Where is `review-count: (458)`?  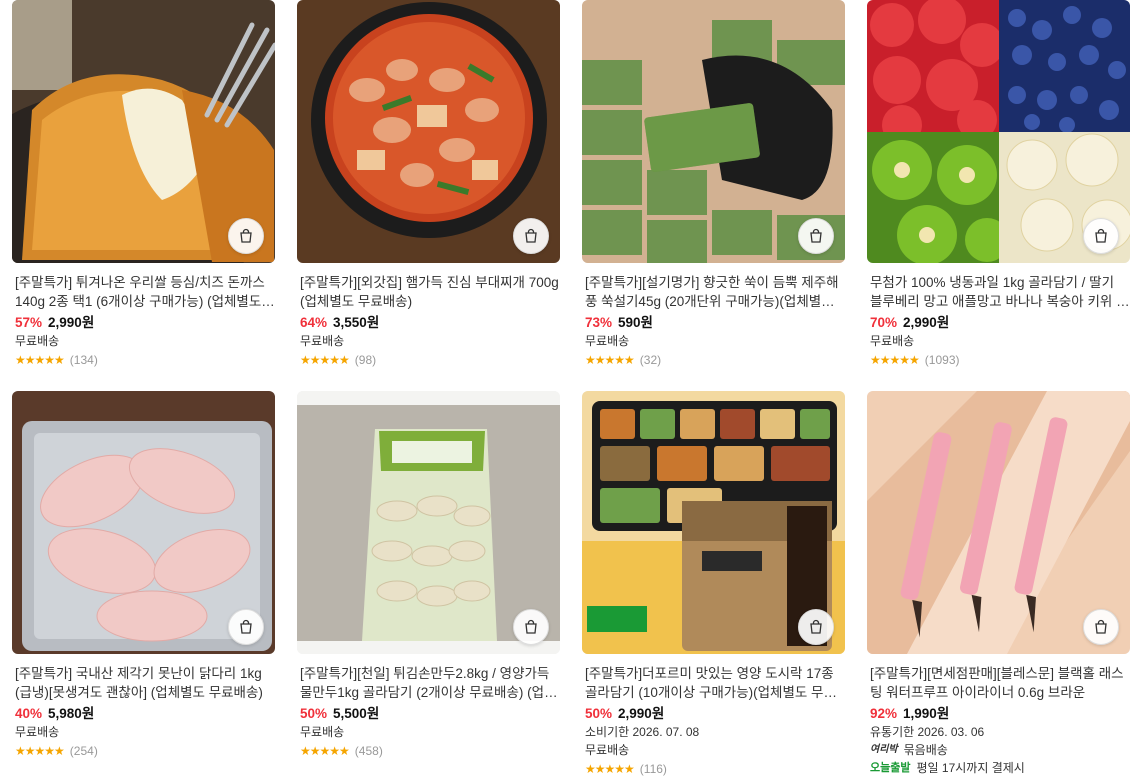 review-count: (458) is located at coordinates (368, 751).